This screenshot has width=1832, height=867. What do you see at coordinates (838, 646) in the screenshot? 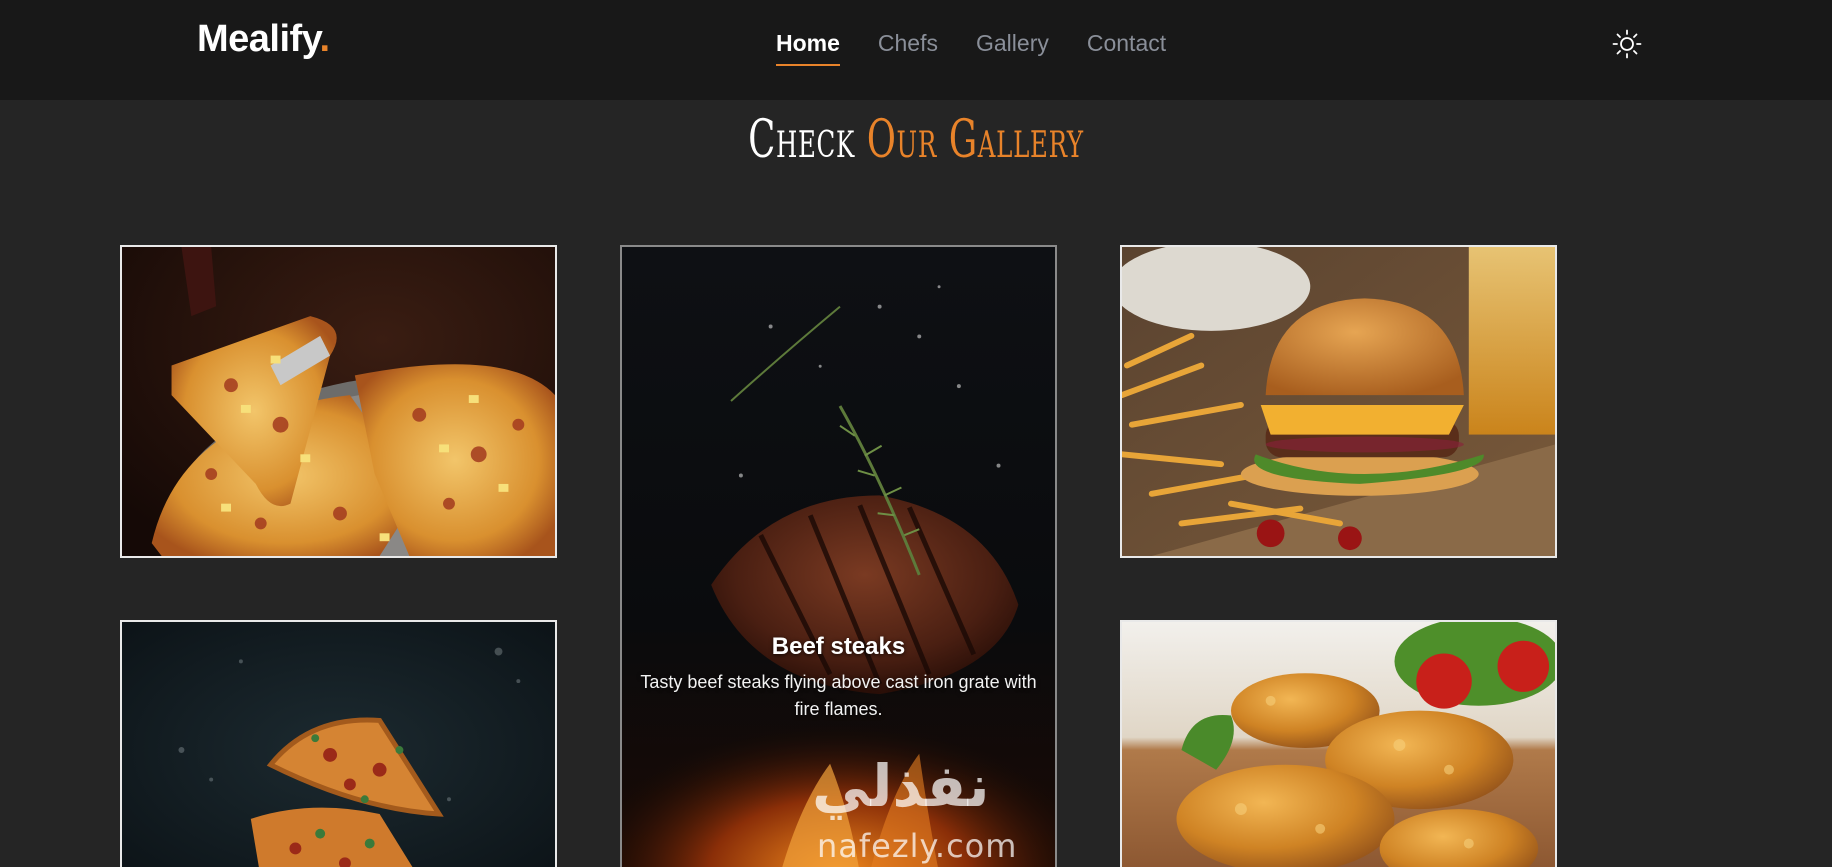
I see `gallery-item-title: Beef steaks` at bounding box center [838, 646].